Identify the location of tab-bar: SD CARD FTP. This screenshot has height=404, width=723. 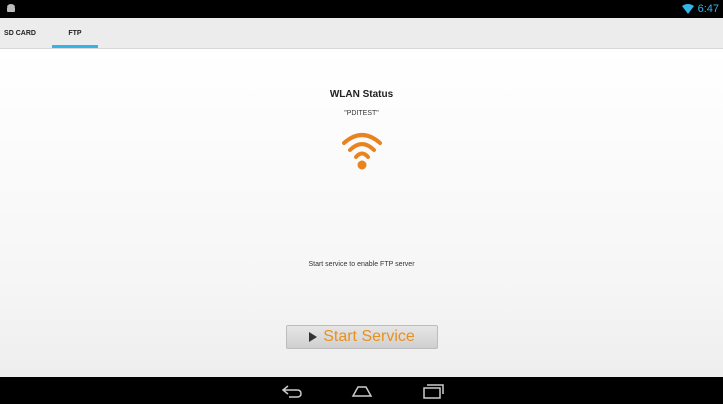
(361, 33).